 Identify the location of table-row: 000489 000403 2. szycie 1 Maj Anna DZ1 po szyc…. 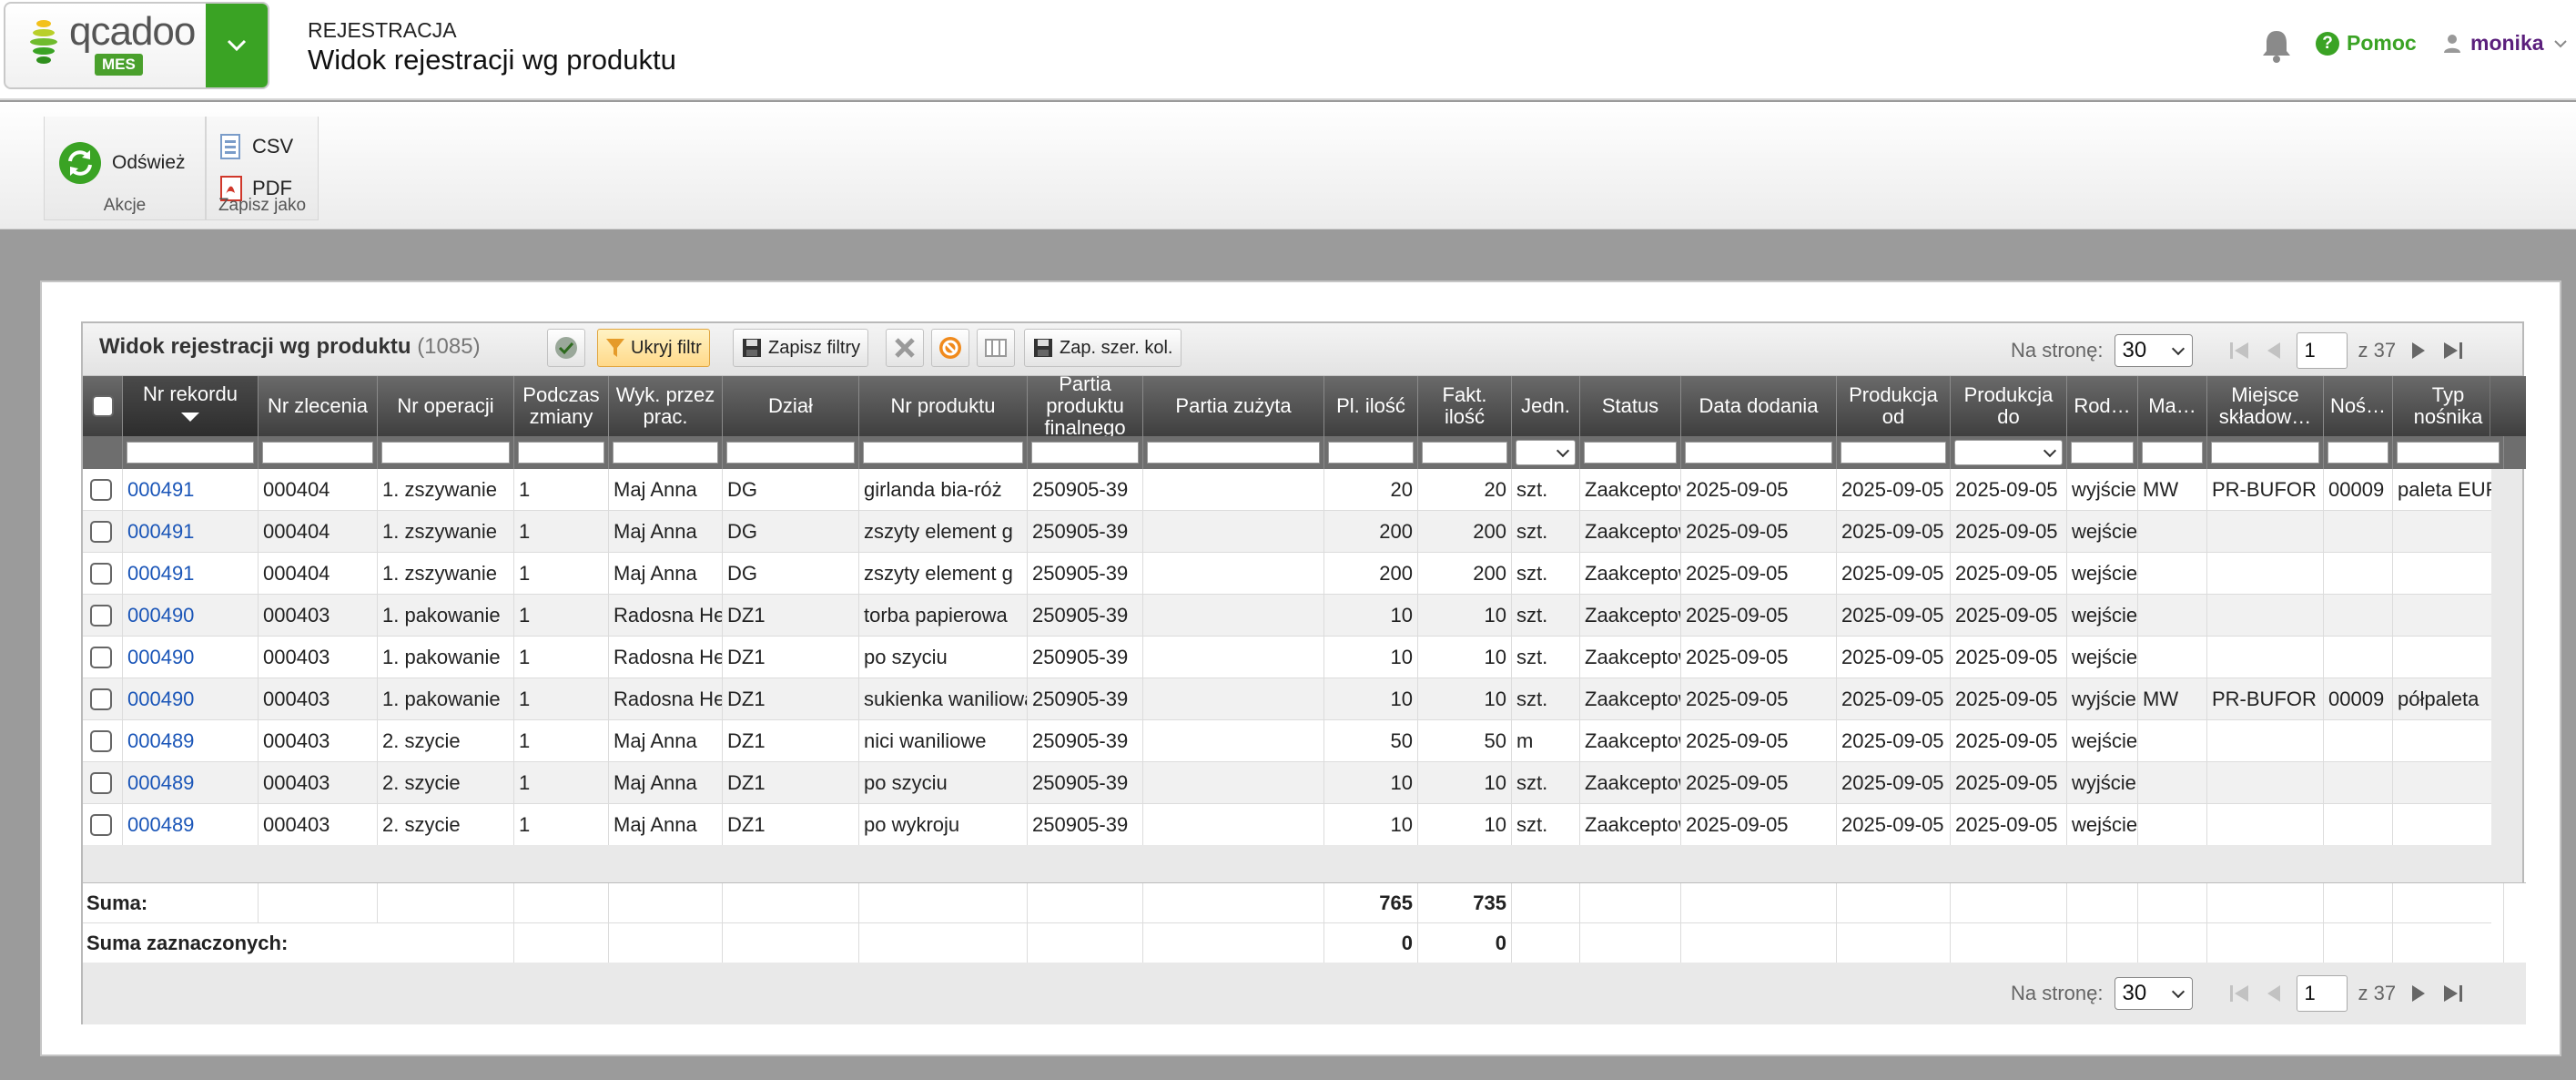
(1287, 783).